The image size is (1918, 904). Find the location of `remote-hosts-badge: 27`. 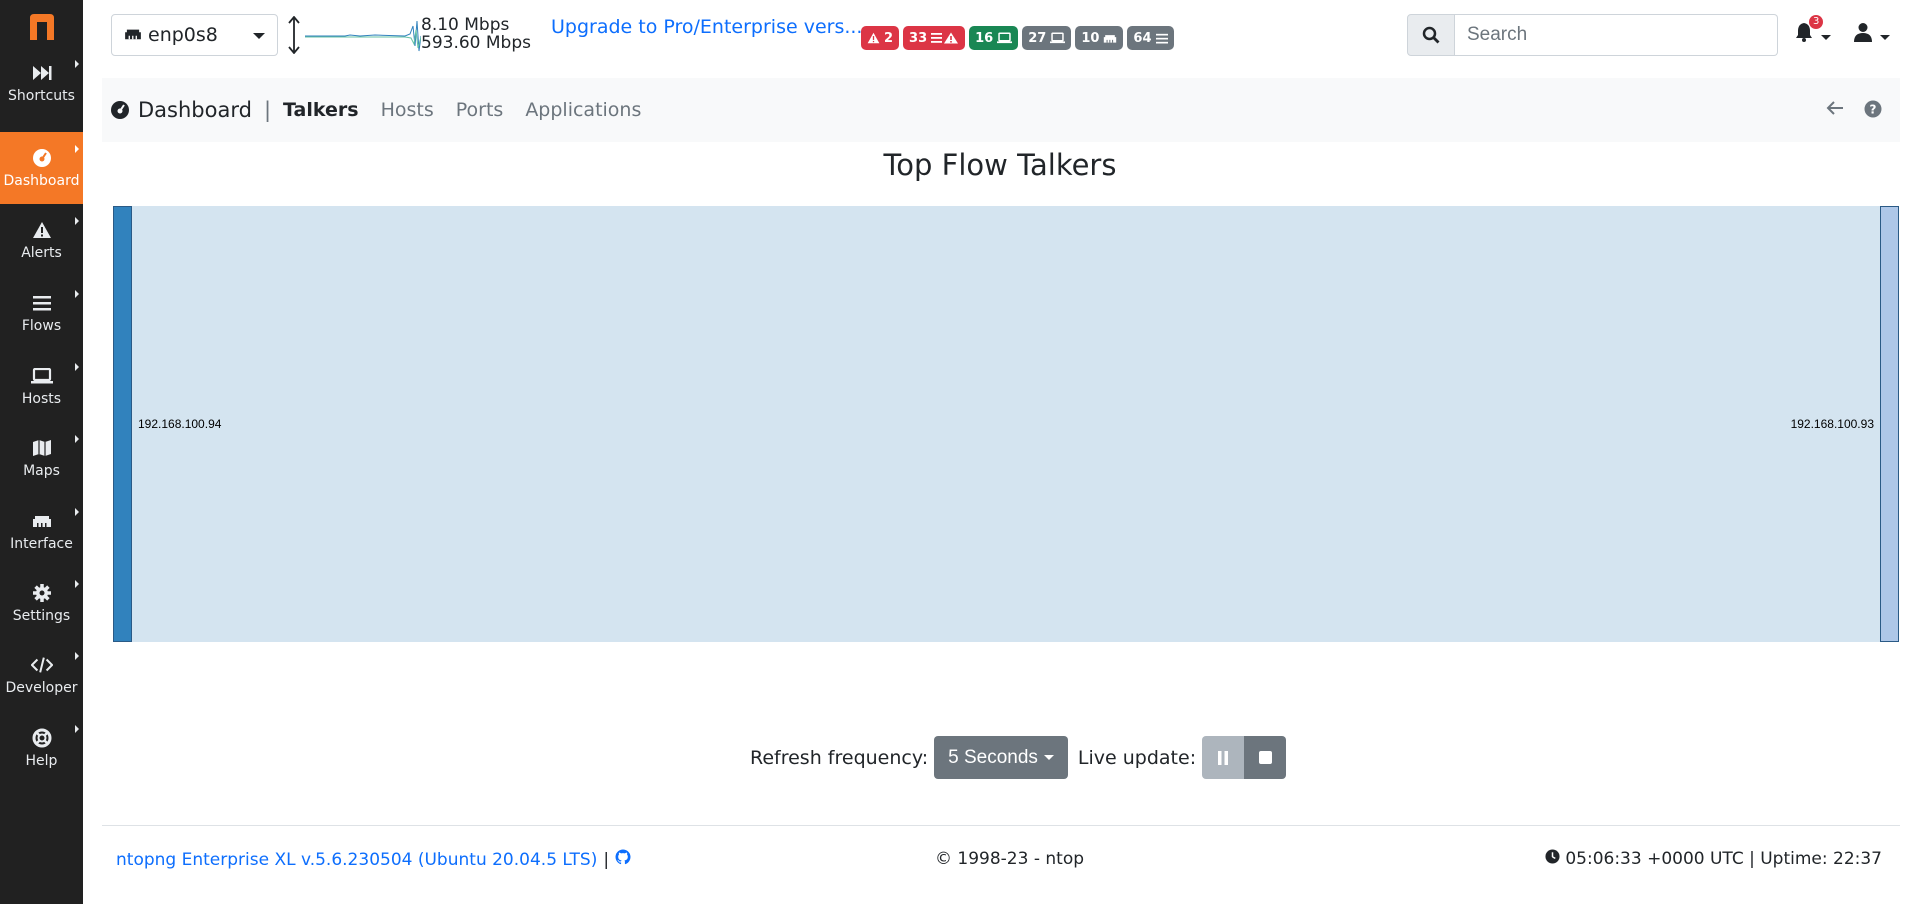

remote-hosts-badge: 27 is located at coordinates (1047, 38).